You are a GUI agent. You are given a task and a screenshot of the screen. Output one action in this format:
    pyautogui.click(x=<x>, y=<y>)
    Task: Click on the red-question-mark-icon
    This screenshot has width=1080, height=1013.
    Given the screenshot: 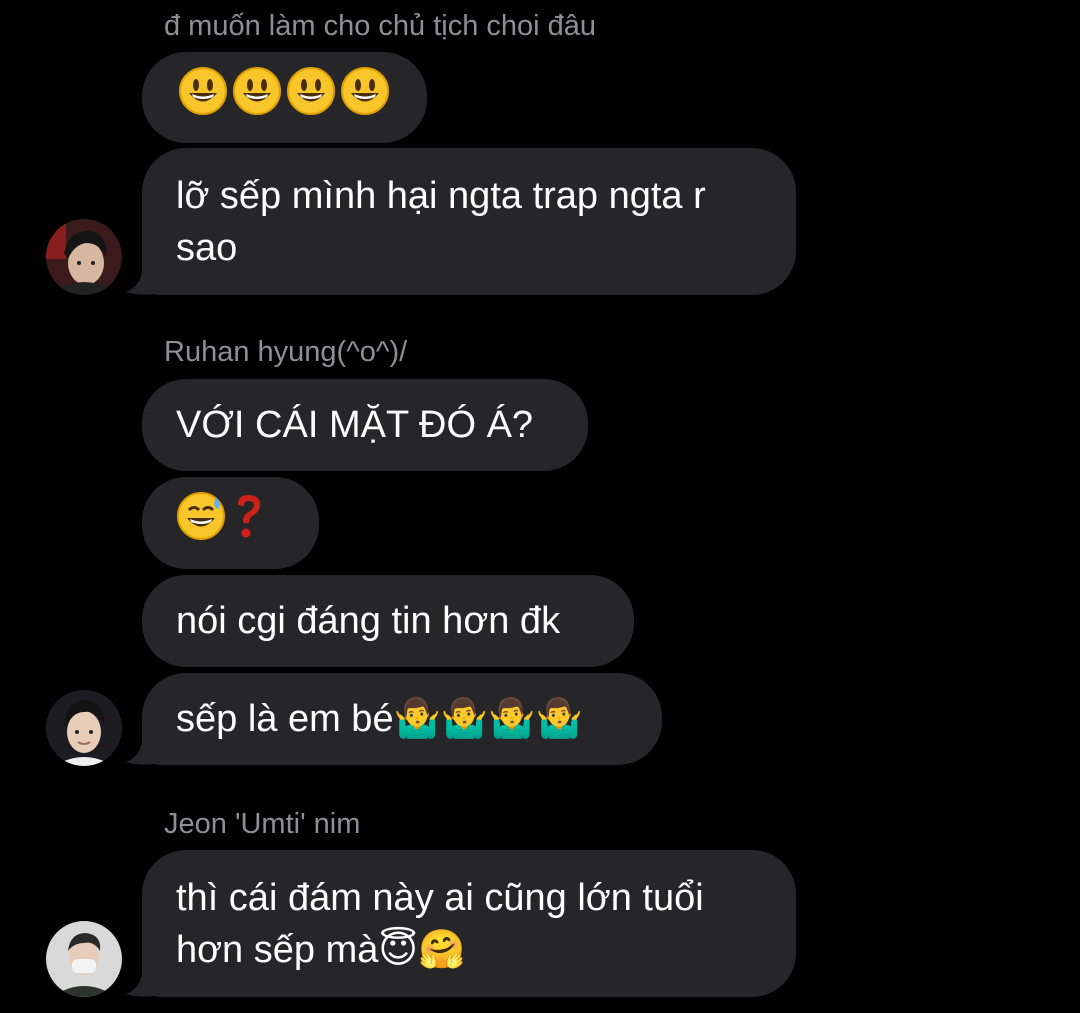 What is the action you would take?
    pyautogui.click(x=248, y=523)
    